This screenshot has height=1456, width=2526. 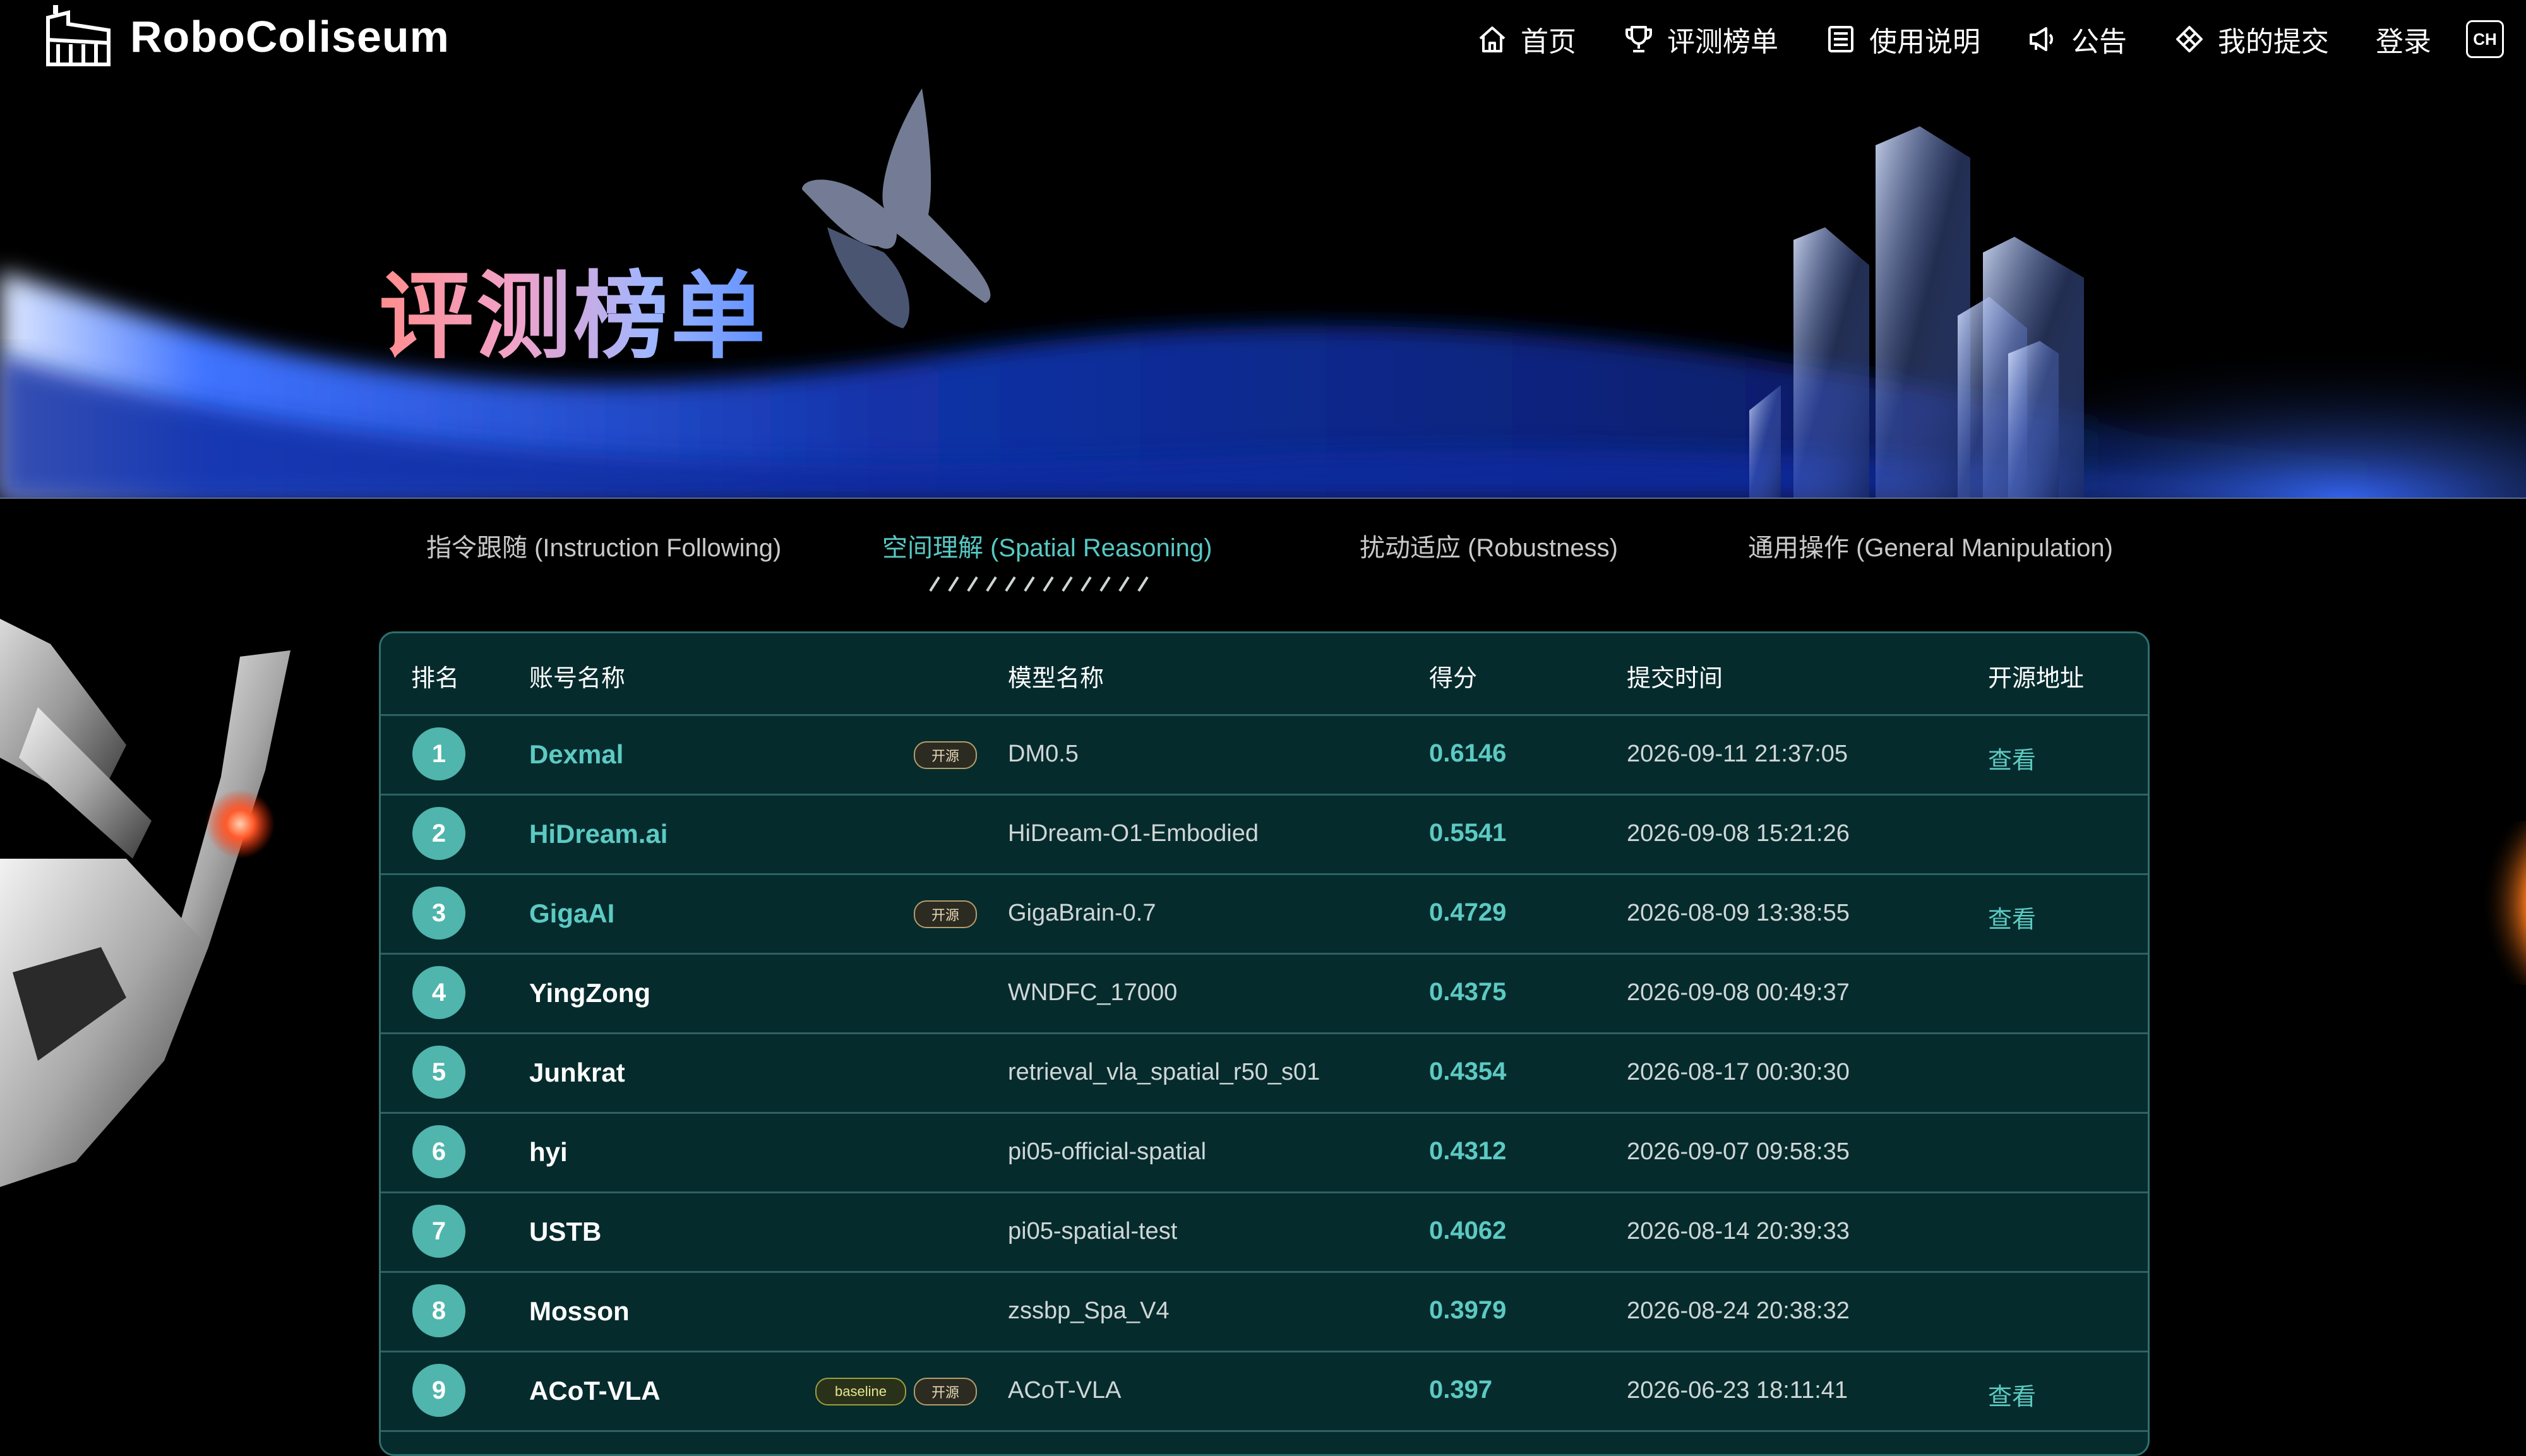 I want to click on rank-badge: 1, so click(x=438, y=753).